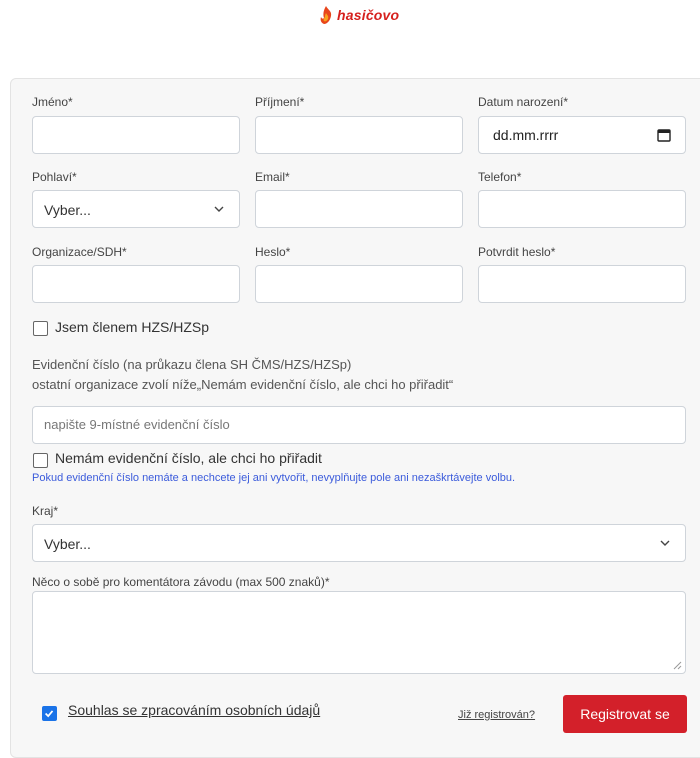  I want to click on checkmark-icon, so click(49, 714).